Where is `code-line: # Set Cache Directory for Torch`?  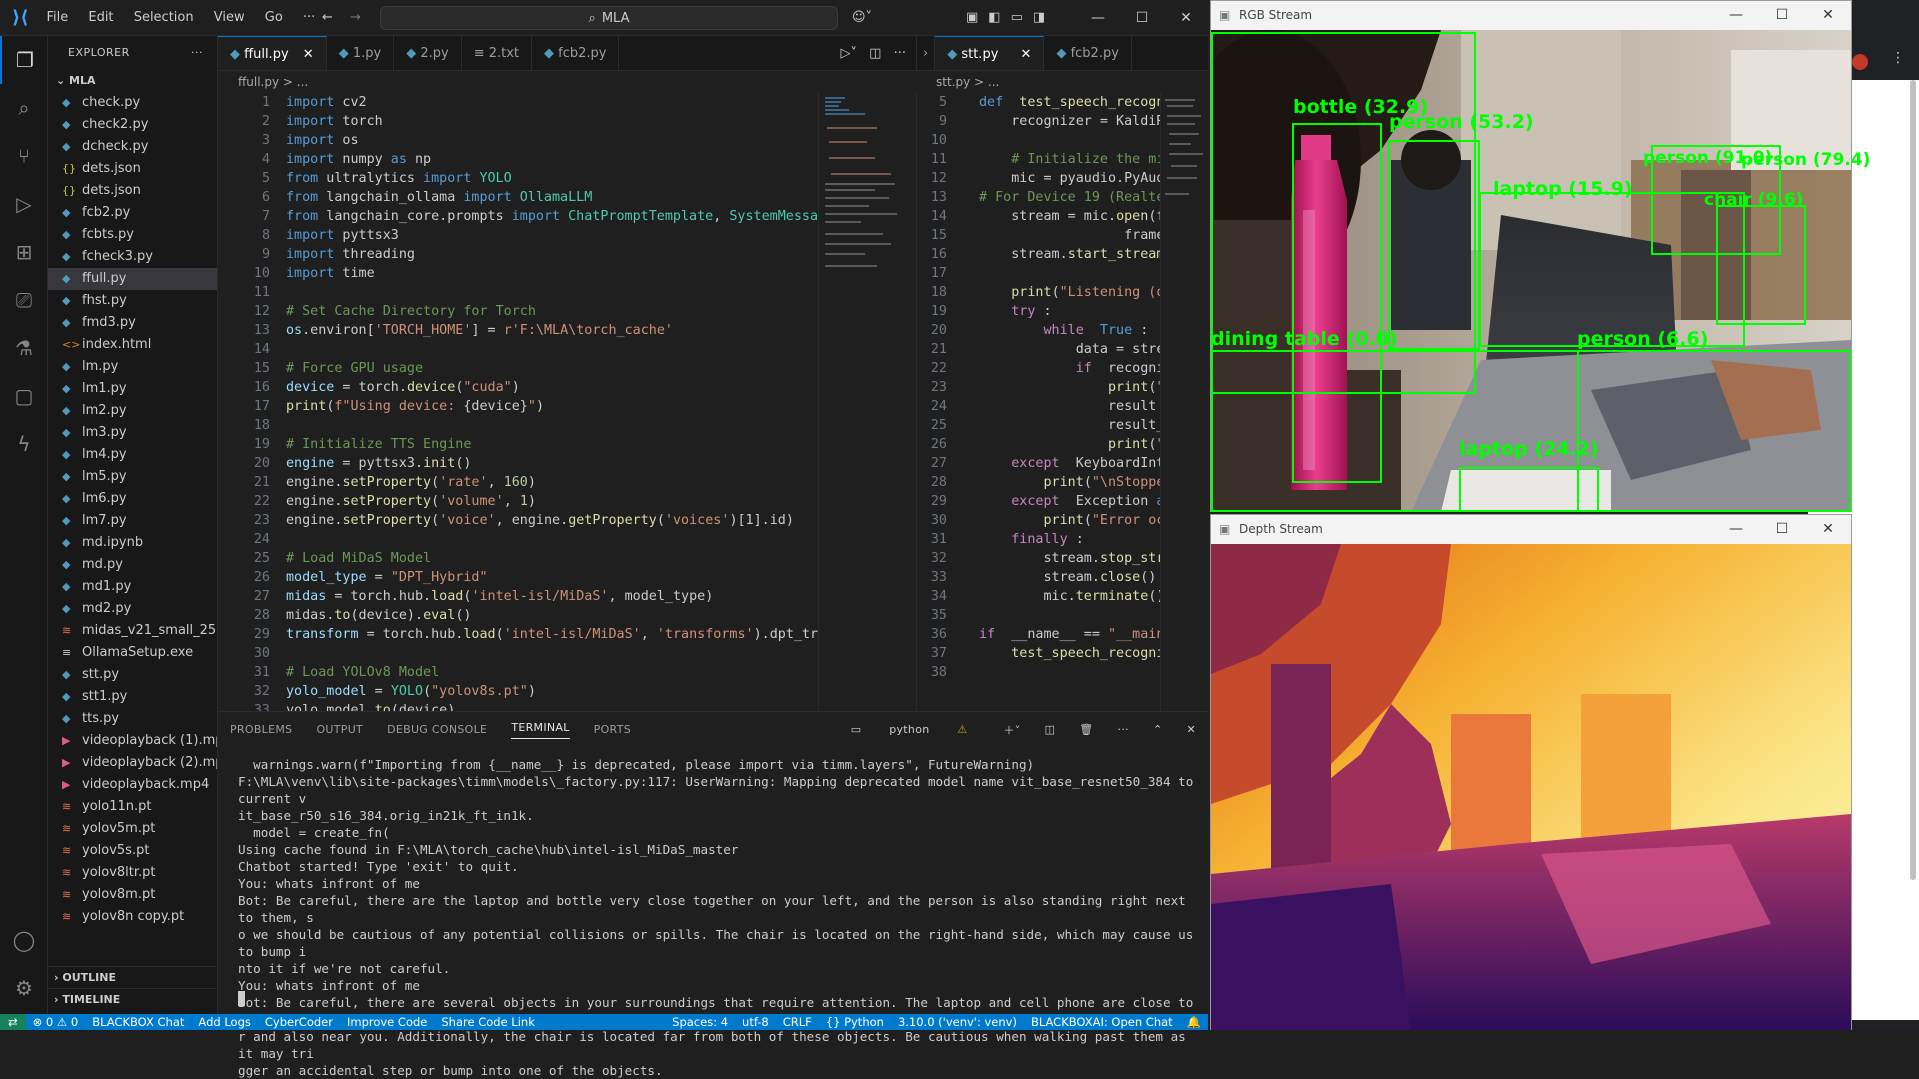 code-line: # Set Cache Directory for Torch is located at coordinates (552, 311).